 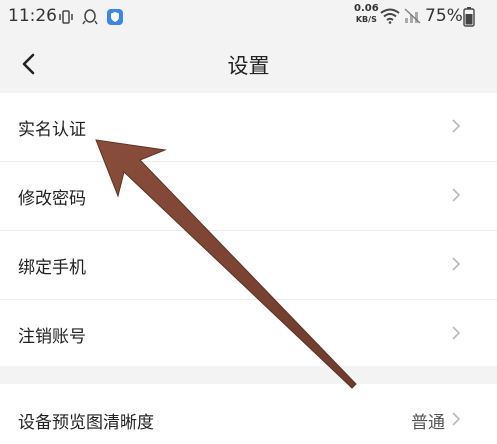 I want to click on row-label: 实名认证, so click(x=52, y=130).